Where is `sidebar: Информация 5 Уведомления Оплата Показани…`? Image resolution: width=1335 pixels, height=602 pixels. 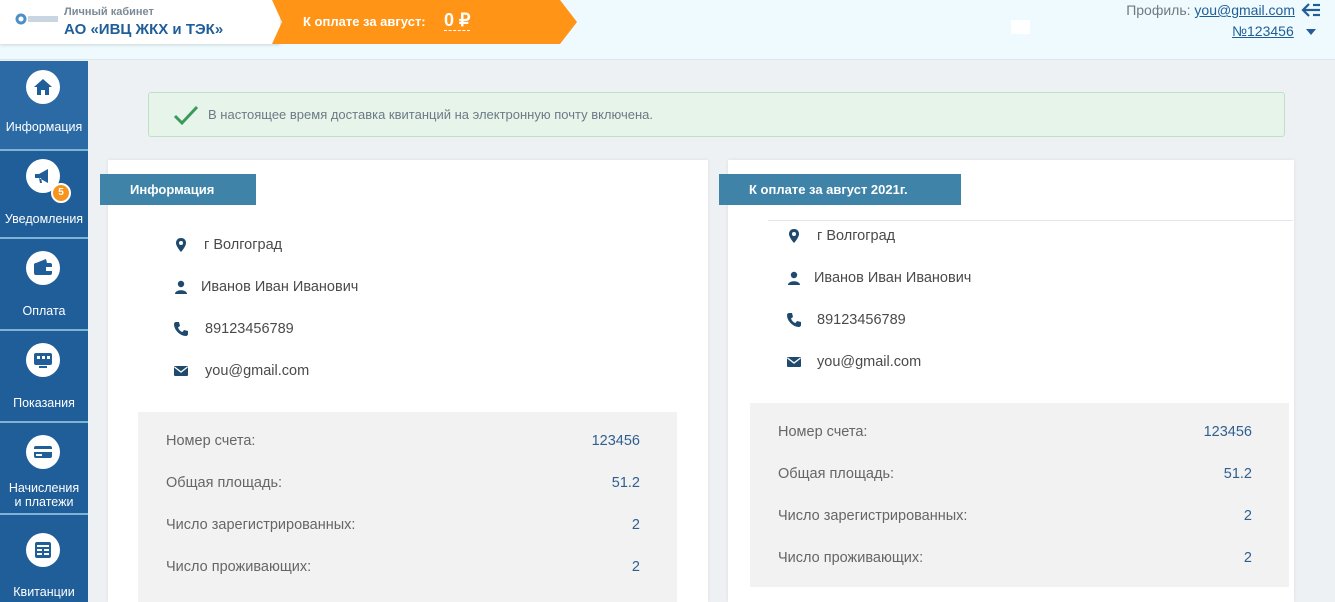 sidebar: Информация 5 Уведомления Оплата Показани… is located at coordinates (44, 331).